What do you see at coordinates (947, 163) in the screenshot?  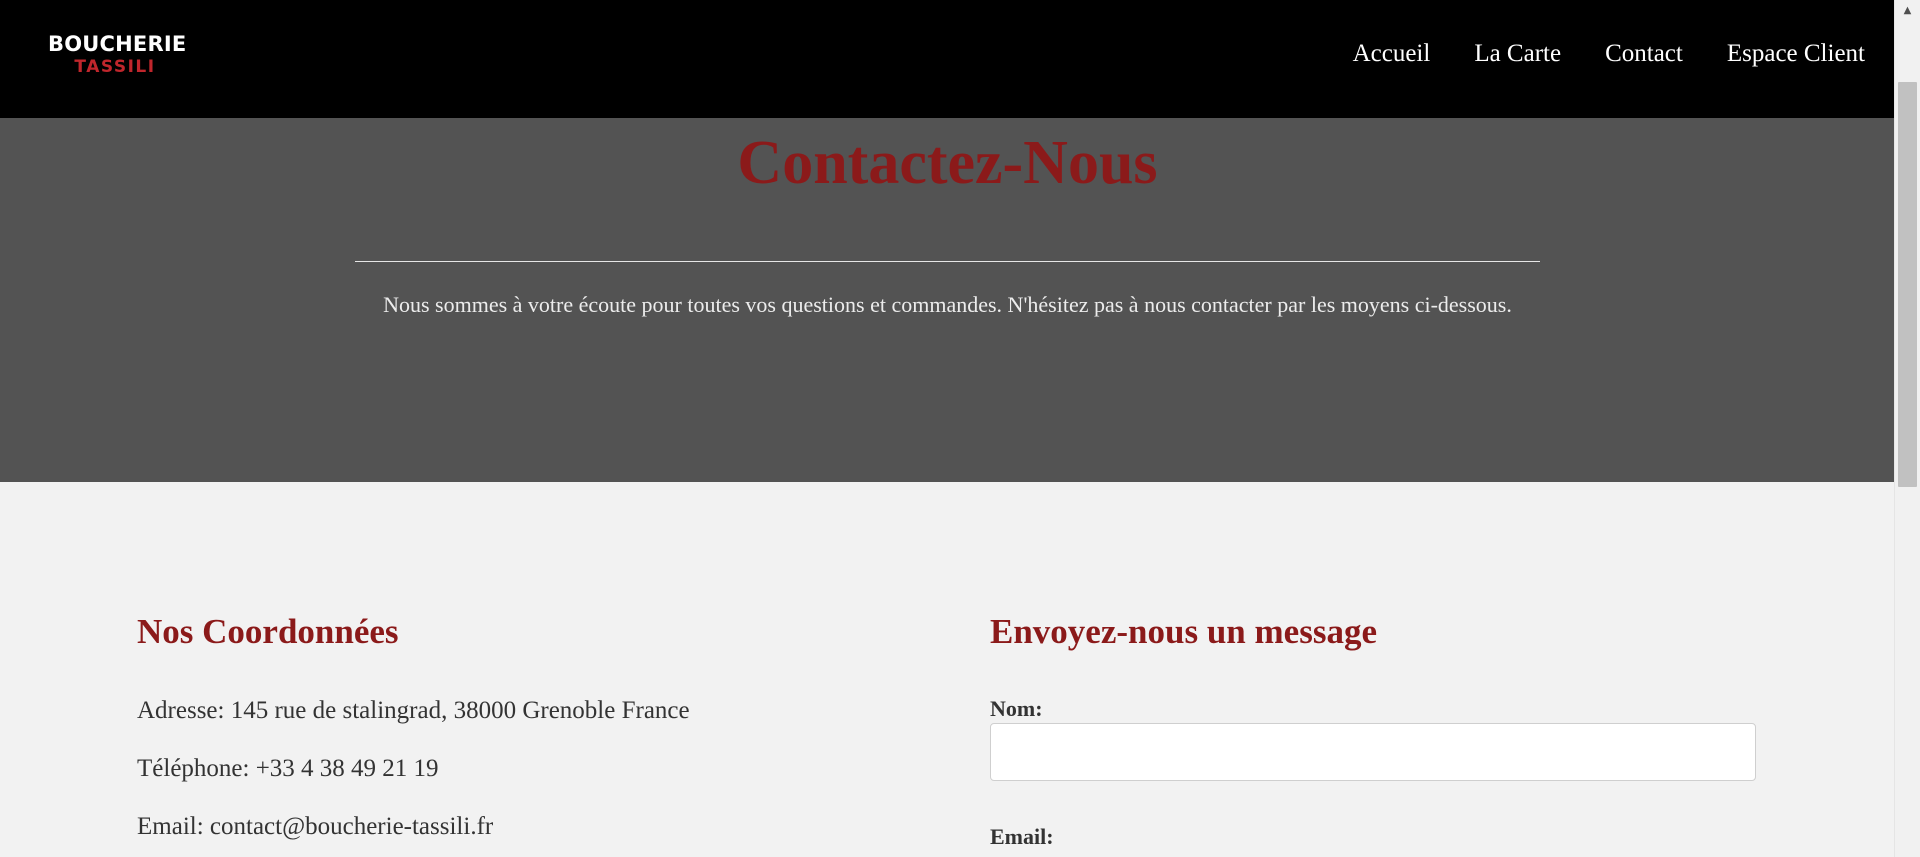 I see `page-title: Contactez-Nous` at bounding box center [947, 163].